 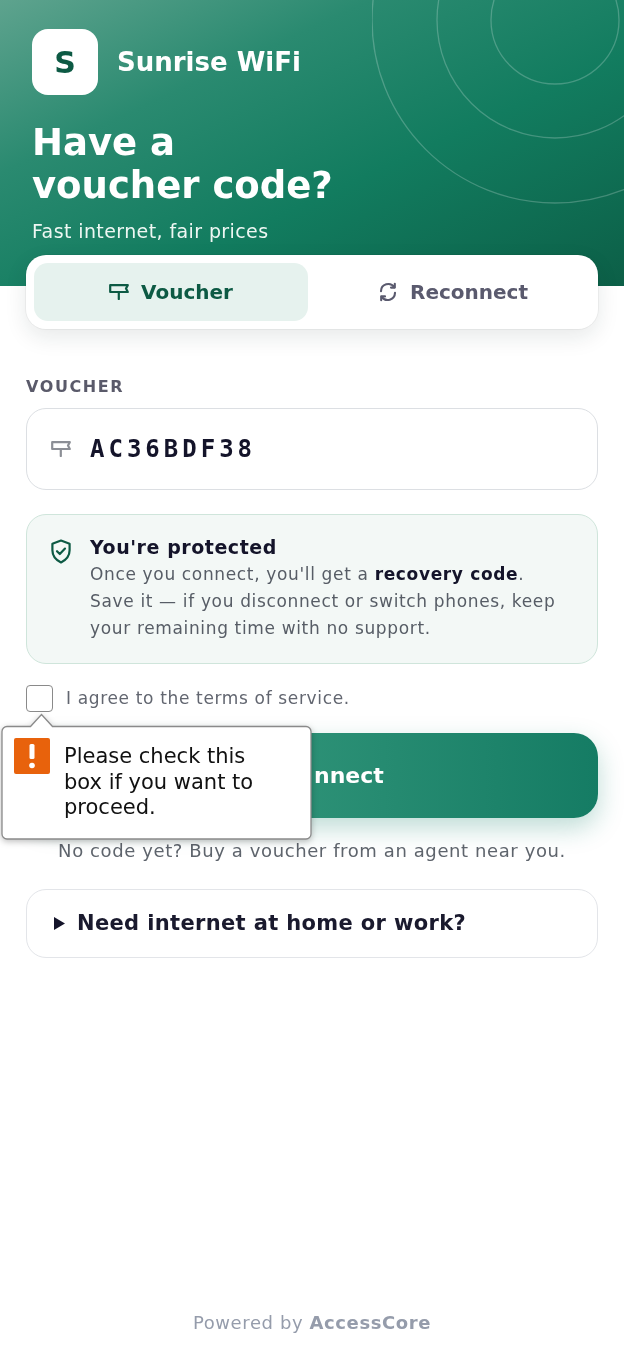 I want to click on refresh-icon, so click(x=388, y=292).